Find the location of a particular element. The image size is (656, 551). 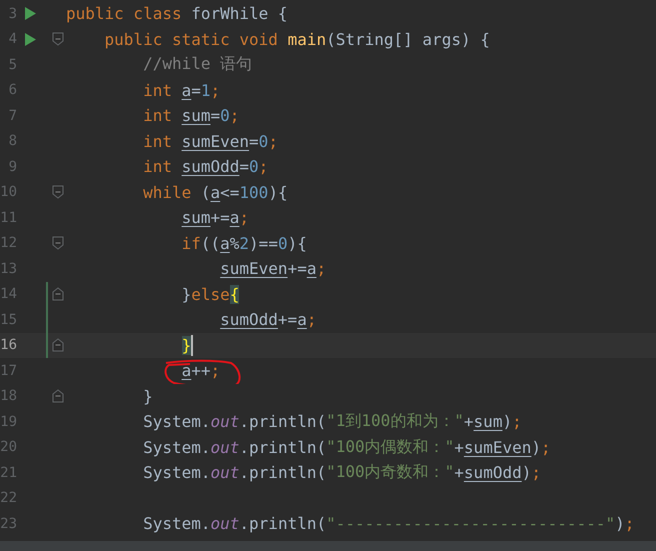

line-number: 10 is located at coordinates (8, 192).